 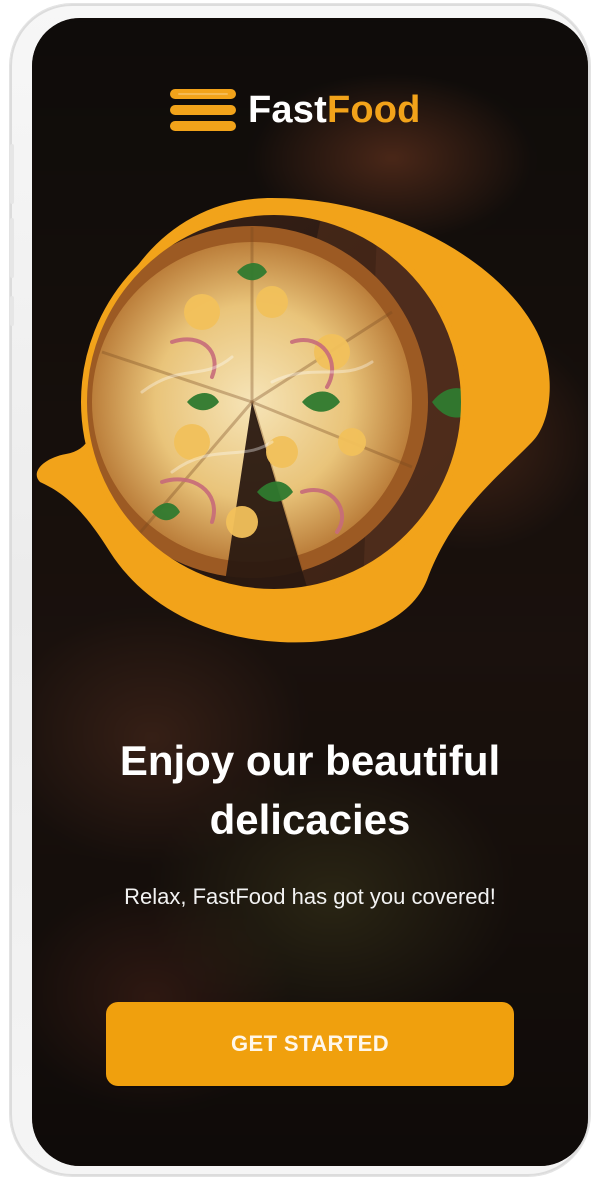 I want to click on get-started-button: GET STARTED, so click(x=310, y=1044).